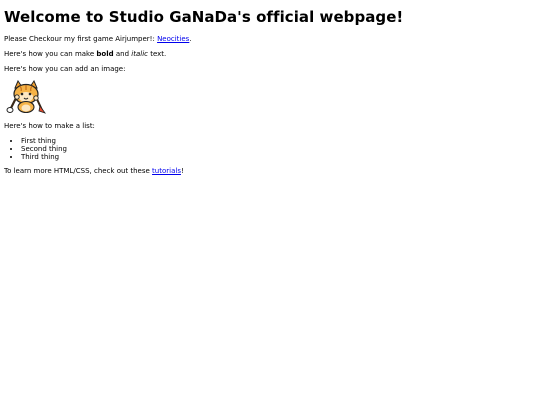 The image size is (540, 405). Describe the element at coordinates (44, 149) in the screenshot. I see `list-item: Second thing` at that location.